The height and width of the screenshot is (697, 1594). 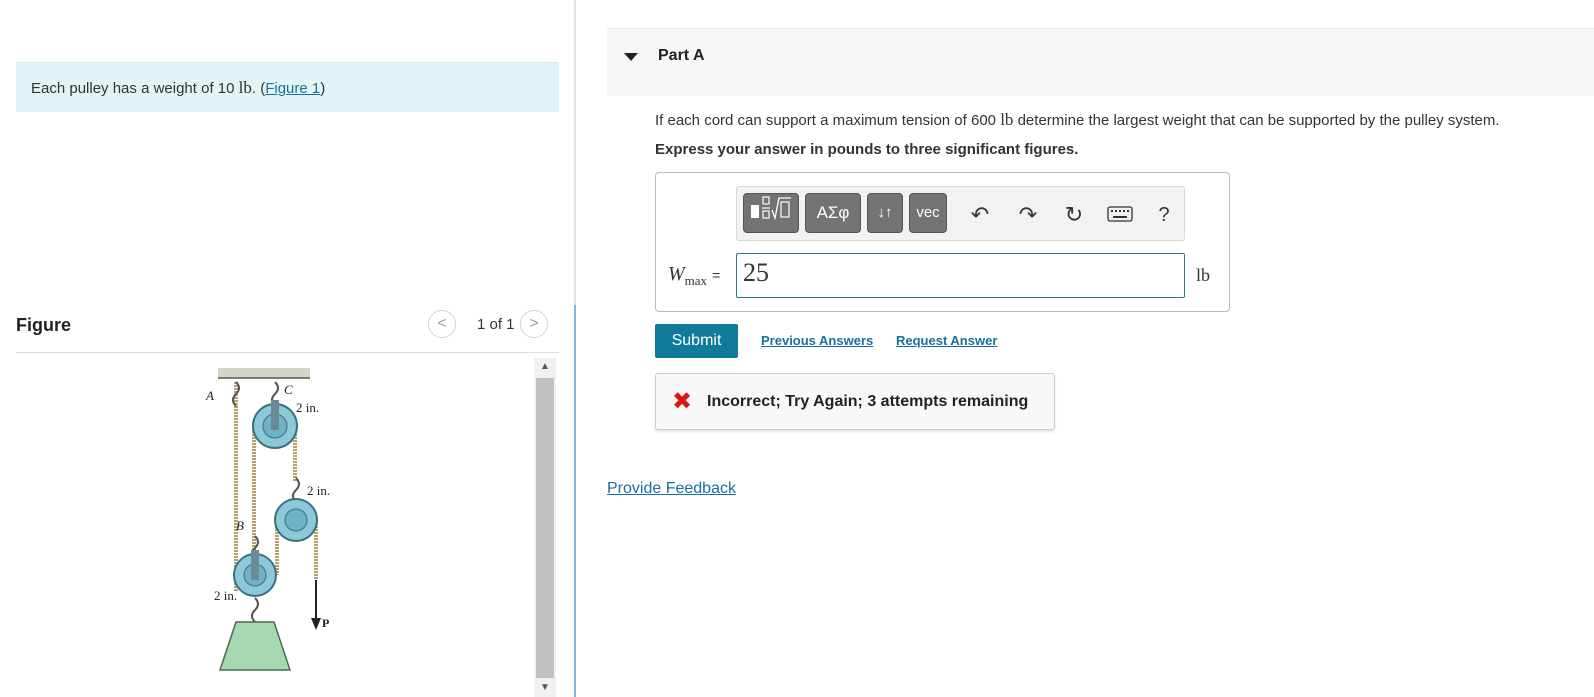 I want to click on label-b: B, so click(x=240, y=525).